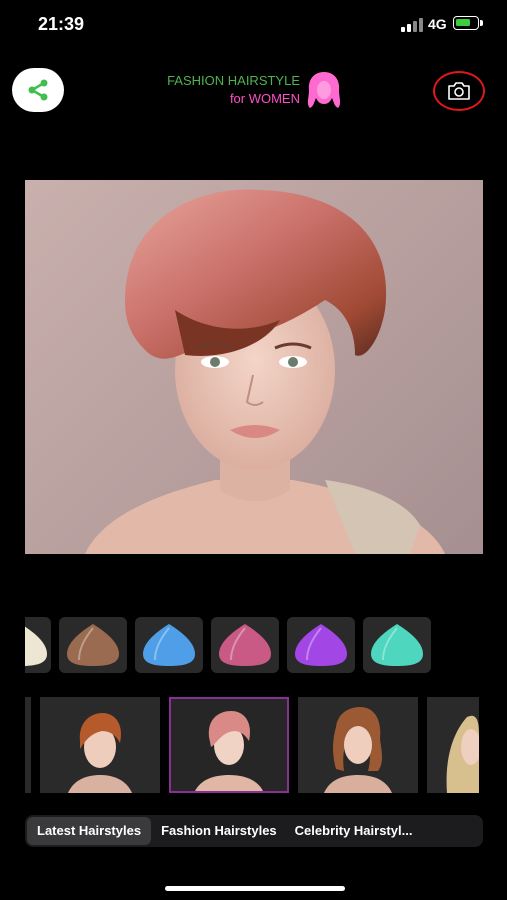 The height and width of the screenshot is (900, 507). Describe the element at coordinates (412, 24) in the screenshot. I see `signal-icon` at that location.